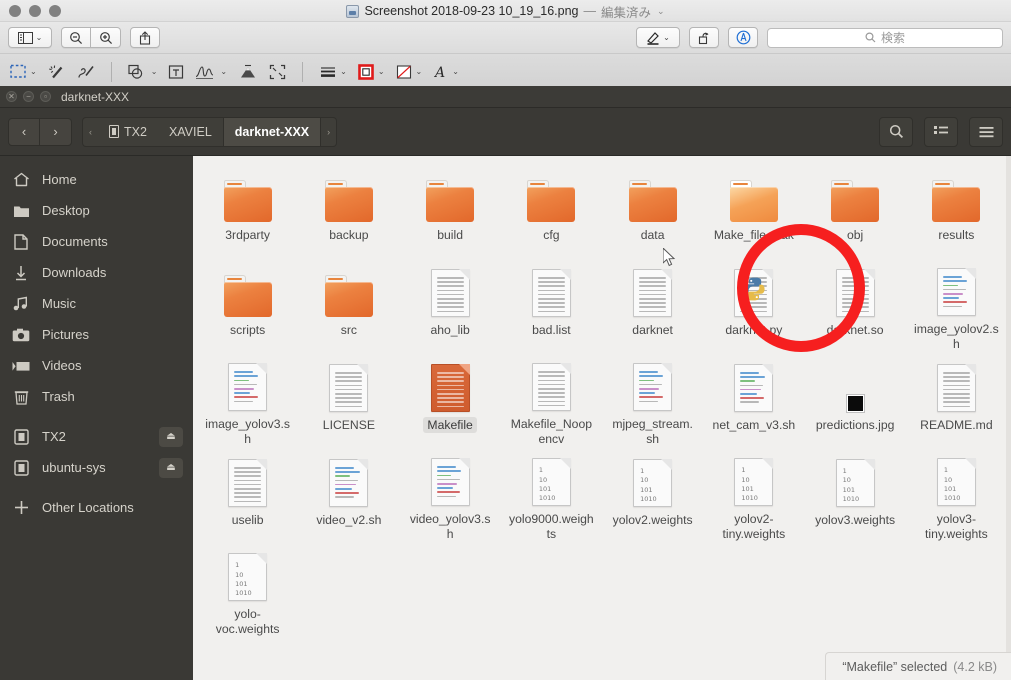 The height and width of the screenshot is (680, 1011). Describe the element at coordinates (28, 96) in the screenshot. I see `fm-minimize-button: −` at that location.